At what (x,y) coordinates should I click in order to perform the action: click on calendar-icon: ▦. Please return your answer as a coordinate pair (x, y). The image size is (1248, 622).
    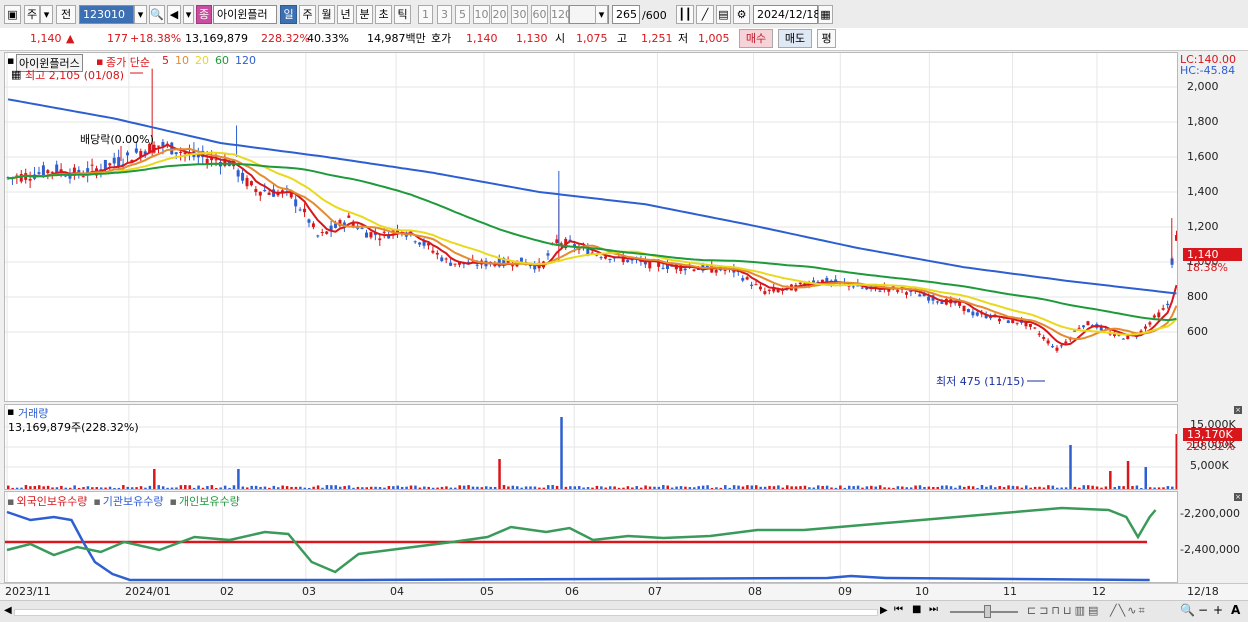
    Looking at the image, I should click on (825, 14).